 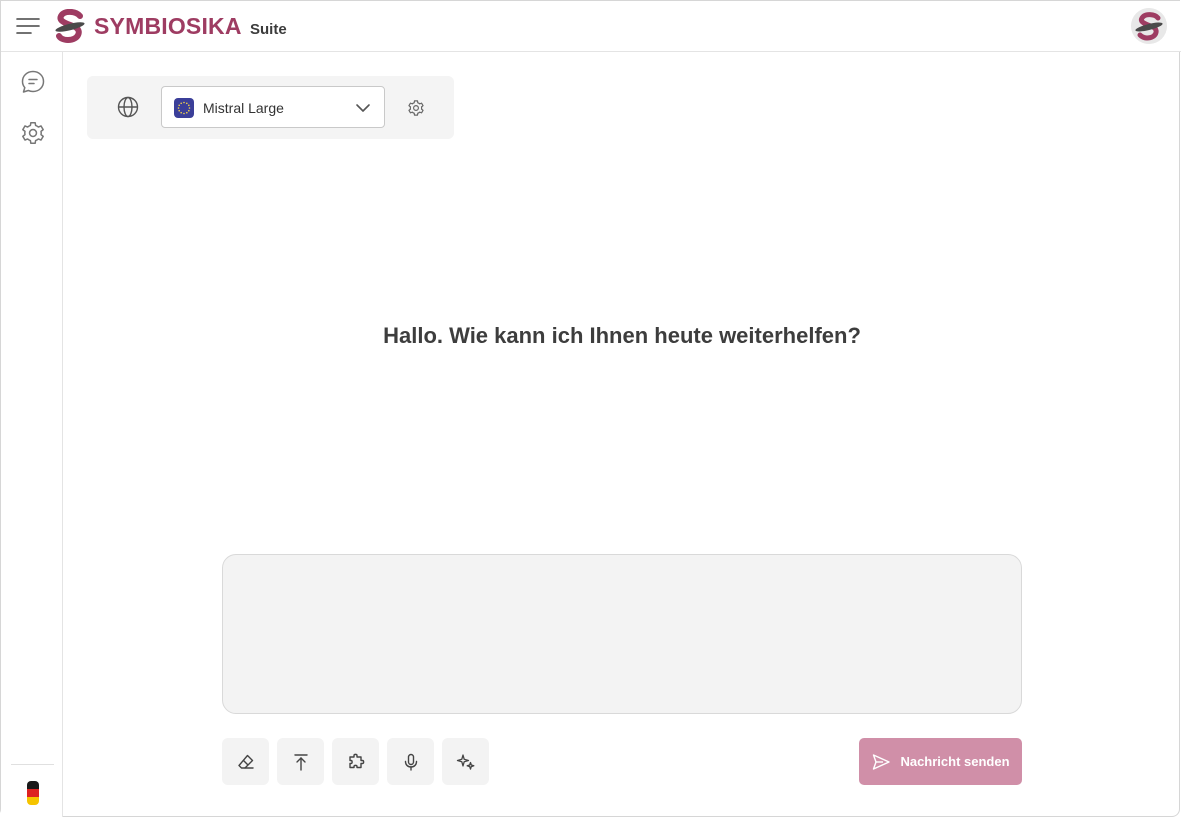 What do you see at coordinates (70, 26) in the screenshot?
I see `symbiosika-logo-icon` at bounding box center [70, 26].